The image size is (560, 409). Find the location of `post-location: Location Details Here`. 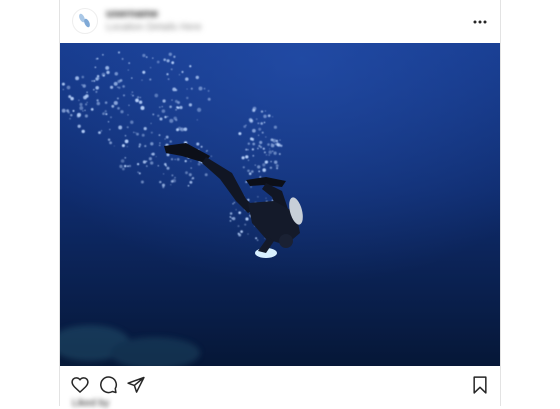

post-location: Location Details Here is located at coordinates (154, 27).